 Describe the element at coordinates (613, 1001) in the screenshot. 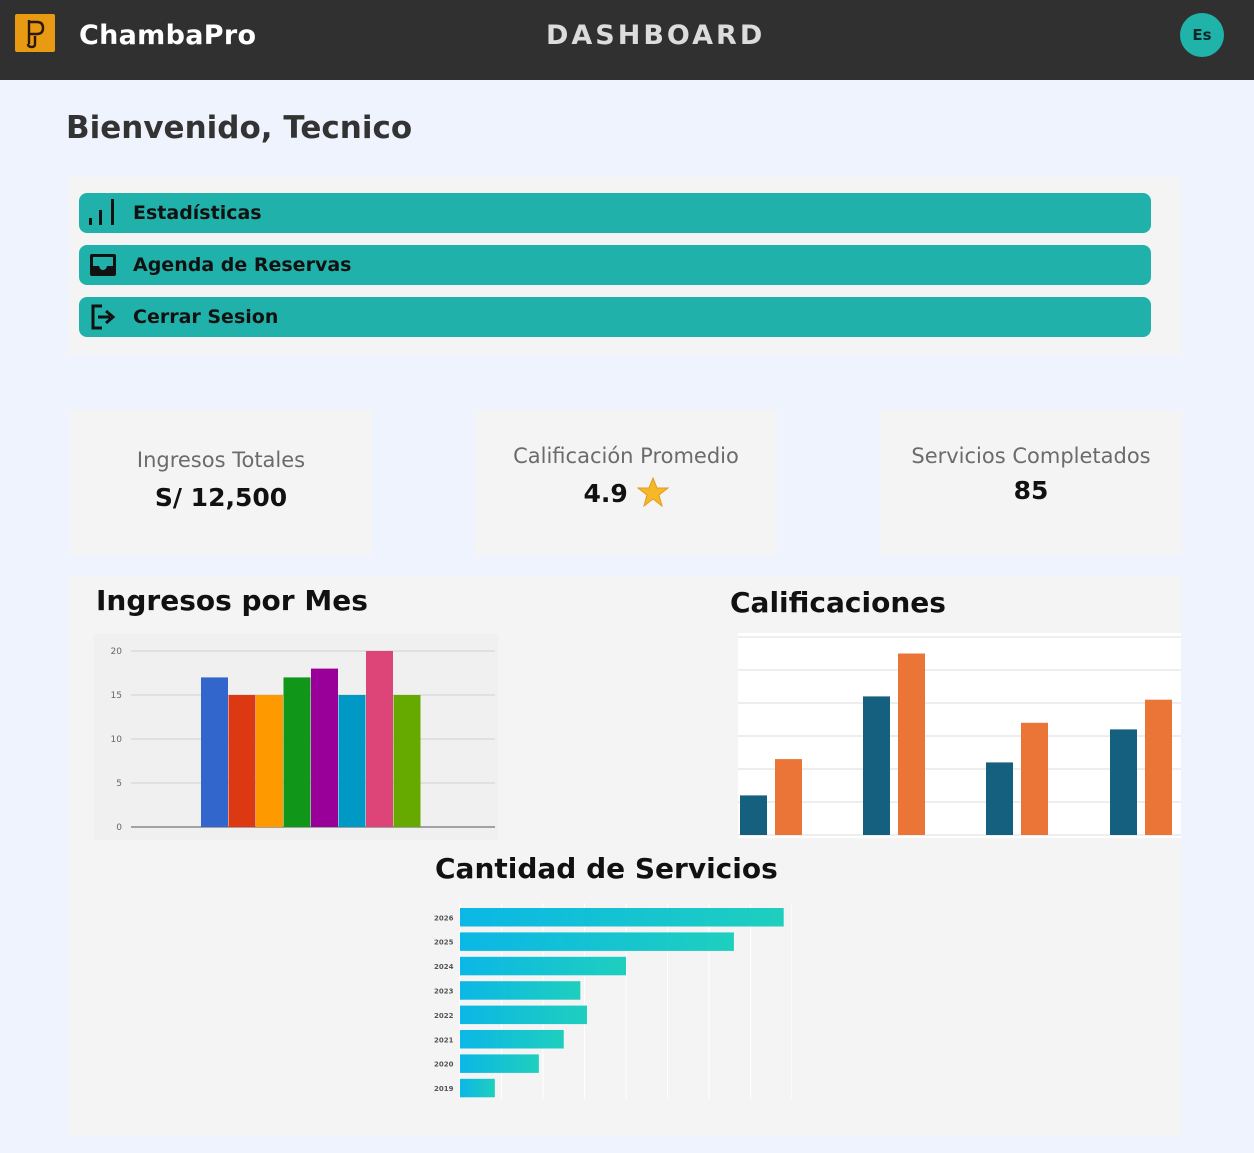

I see `chart-cantidad-servicios: 2026 2025 2024 2023 2022 2021 2020 2019` at that location.